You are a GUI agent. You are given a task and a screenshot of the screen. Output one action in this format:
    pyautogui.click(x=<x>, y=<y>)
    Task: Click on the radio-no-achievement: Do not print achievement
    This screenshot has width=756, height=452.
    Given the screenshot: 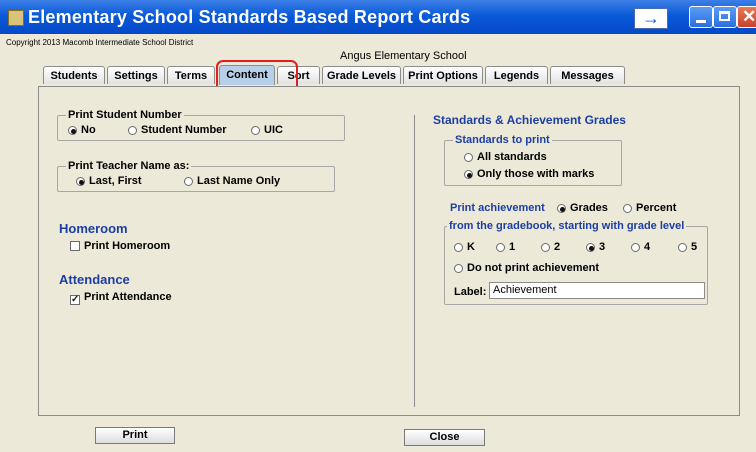 What is the action you would take?
    pyautogui.click(x=526, y=268)
    